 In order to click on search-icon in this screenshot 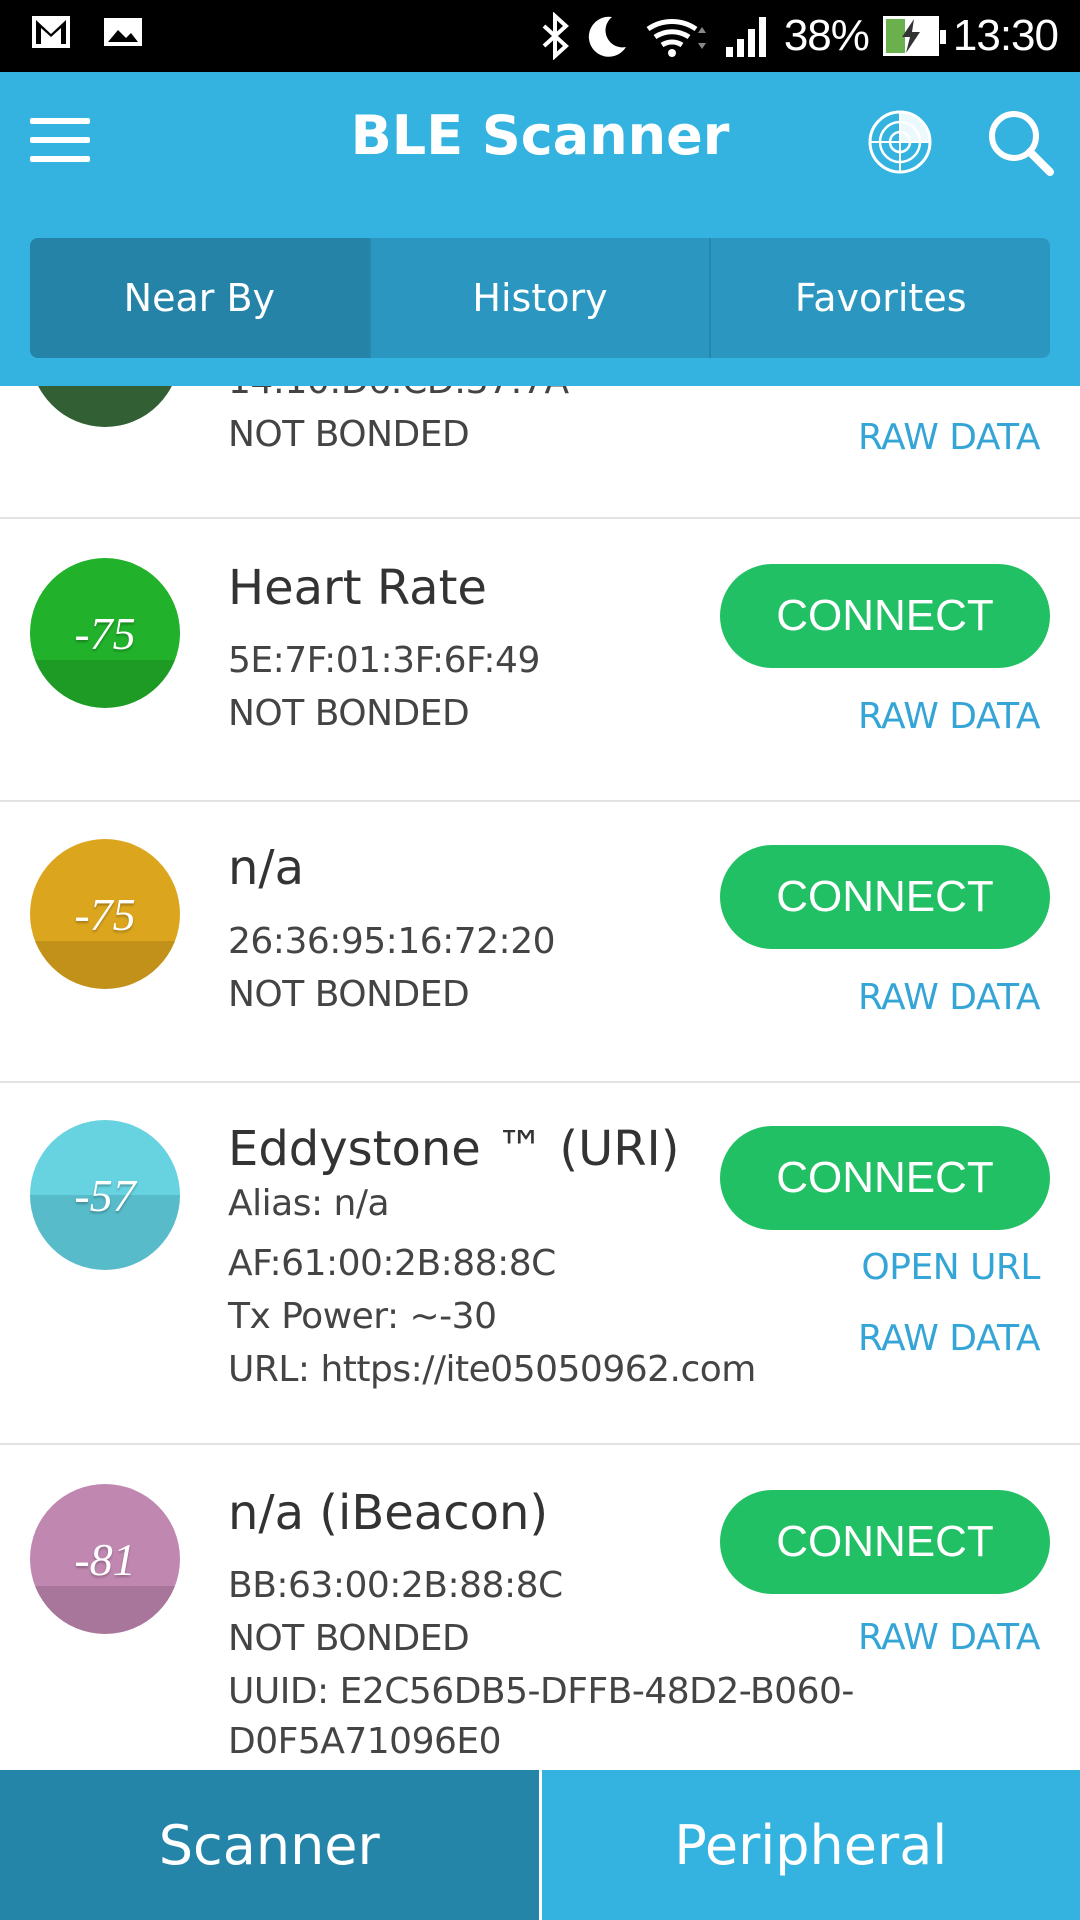, I will do `click(1021, 143)`.